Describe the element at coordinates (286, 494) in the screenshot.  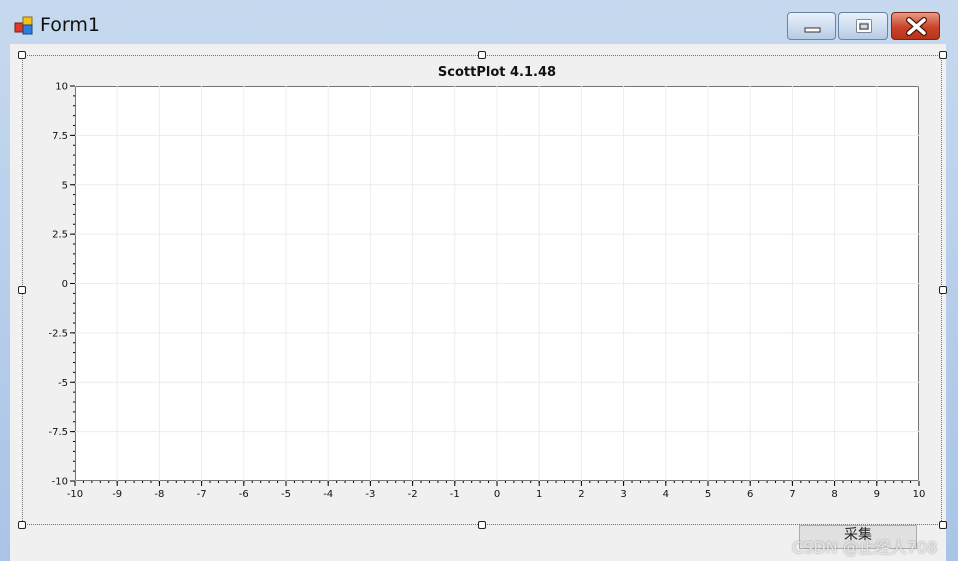
I see `x-tick-label: -5` at that location.